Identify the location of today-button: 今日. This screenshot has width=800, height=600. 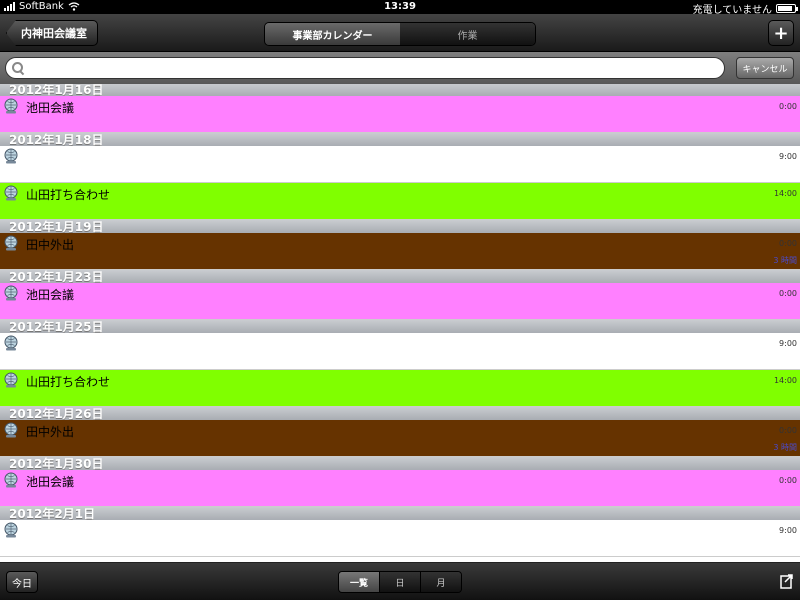
(22, 582).